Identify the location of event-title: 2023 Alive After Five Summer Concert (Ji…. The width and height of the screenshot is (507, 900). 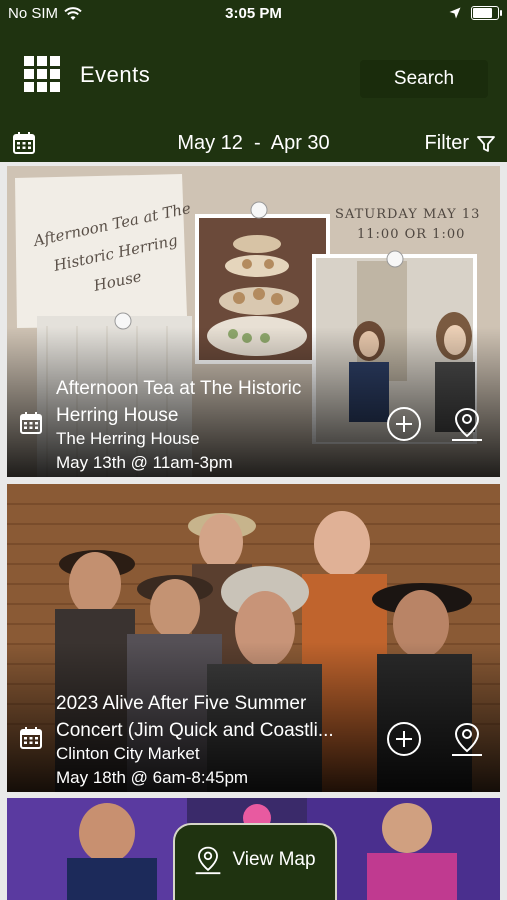
(211, 717).